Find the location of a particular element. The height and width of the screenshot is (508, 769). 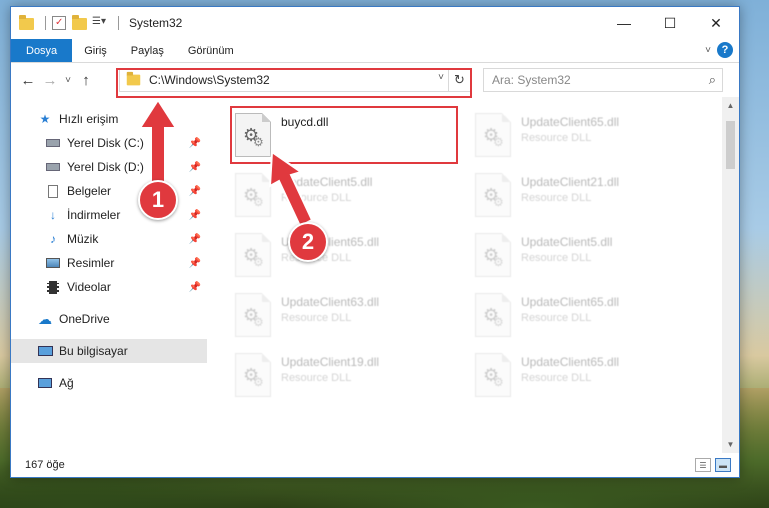

search-input: Ara: System32 ⌕ is located at coordinates (603, 80).